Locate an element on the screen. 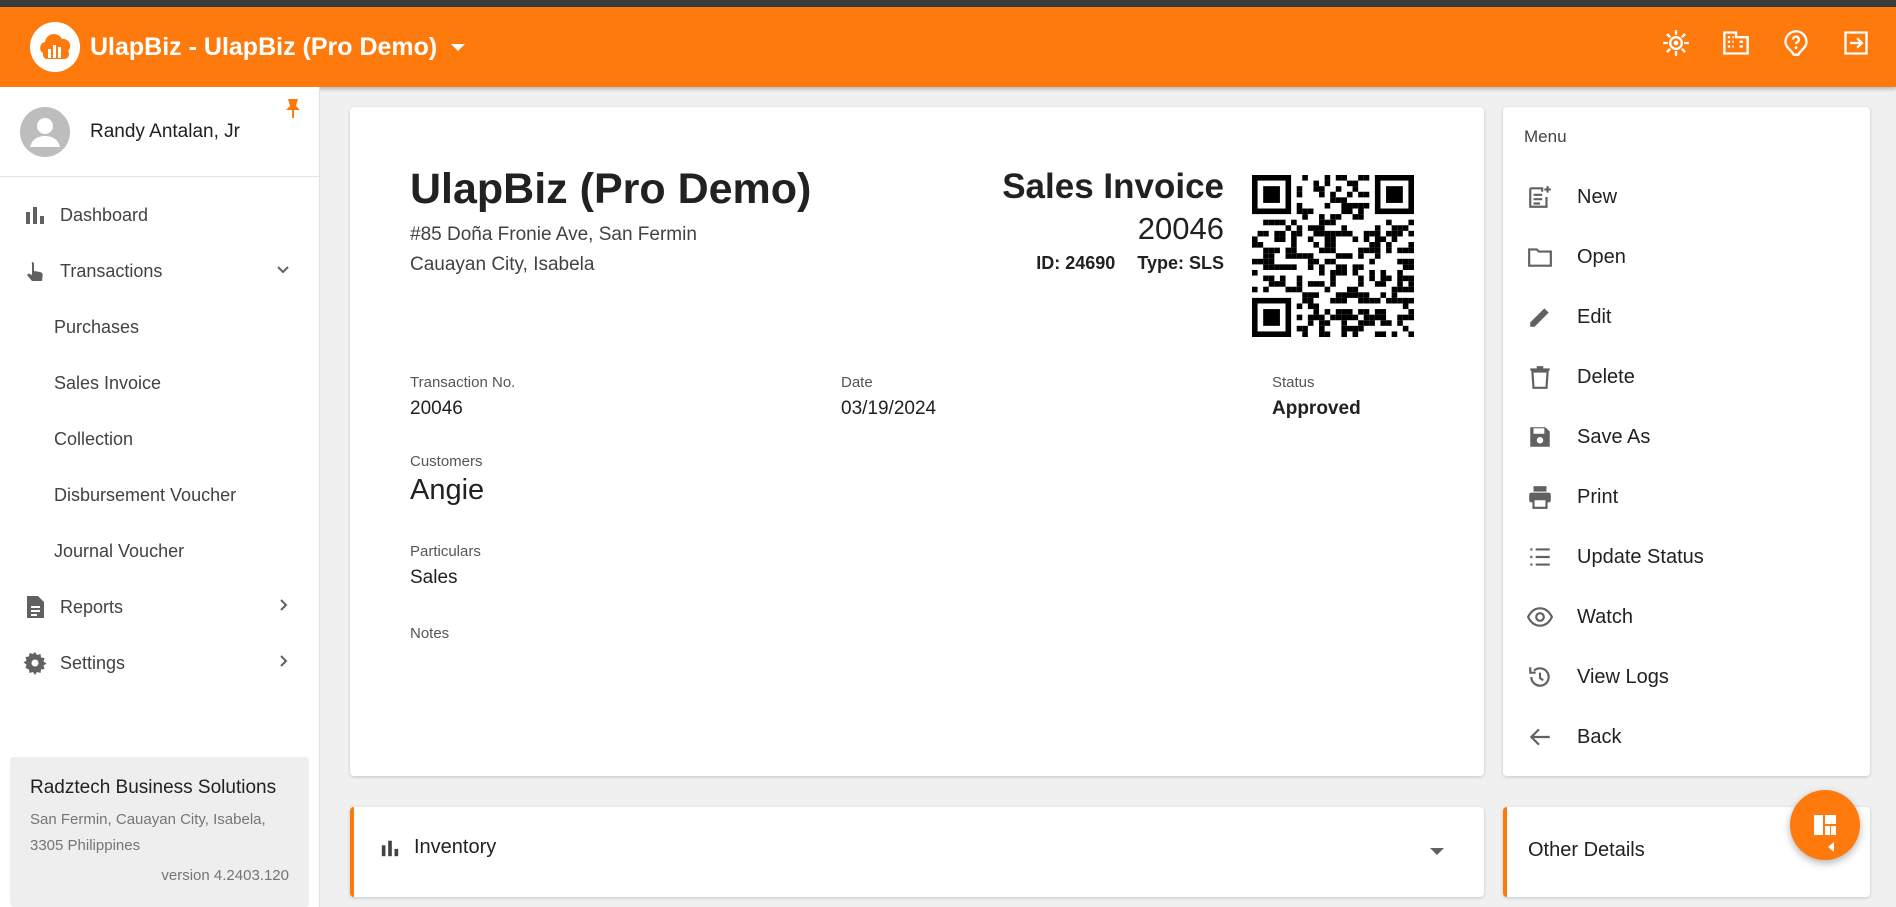 The height and width of the screenshot is (907, 1896). document-type-code: Type: SLS is located at coordinates (1180, 263).